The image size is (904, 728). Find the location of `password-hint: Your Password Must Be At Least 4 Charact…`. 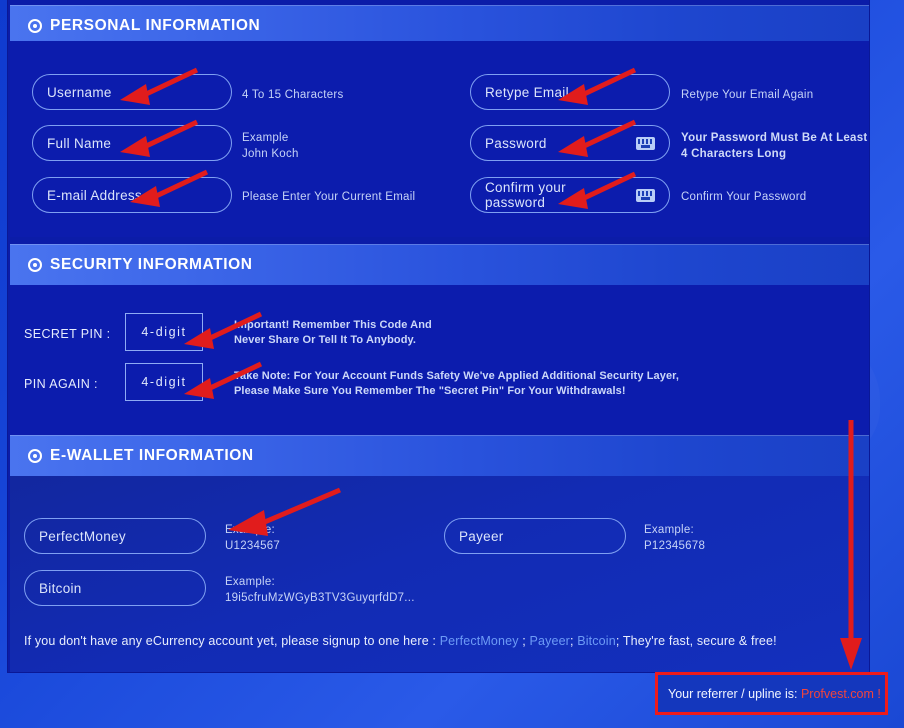

password-hint: Your Password Must Be At Least 4 Charact… is located at coordinates (774, 146).